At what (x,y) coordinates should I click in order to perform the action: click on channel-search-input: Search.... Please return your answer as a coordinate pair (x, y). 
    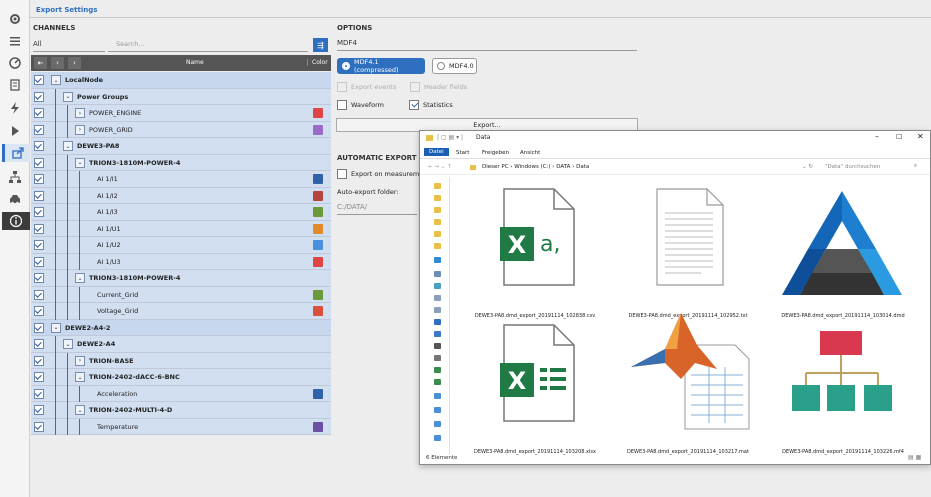
    Looking at the image, I should click on (208, 46).